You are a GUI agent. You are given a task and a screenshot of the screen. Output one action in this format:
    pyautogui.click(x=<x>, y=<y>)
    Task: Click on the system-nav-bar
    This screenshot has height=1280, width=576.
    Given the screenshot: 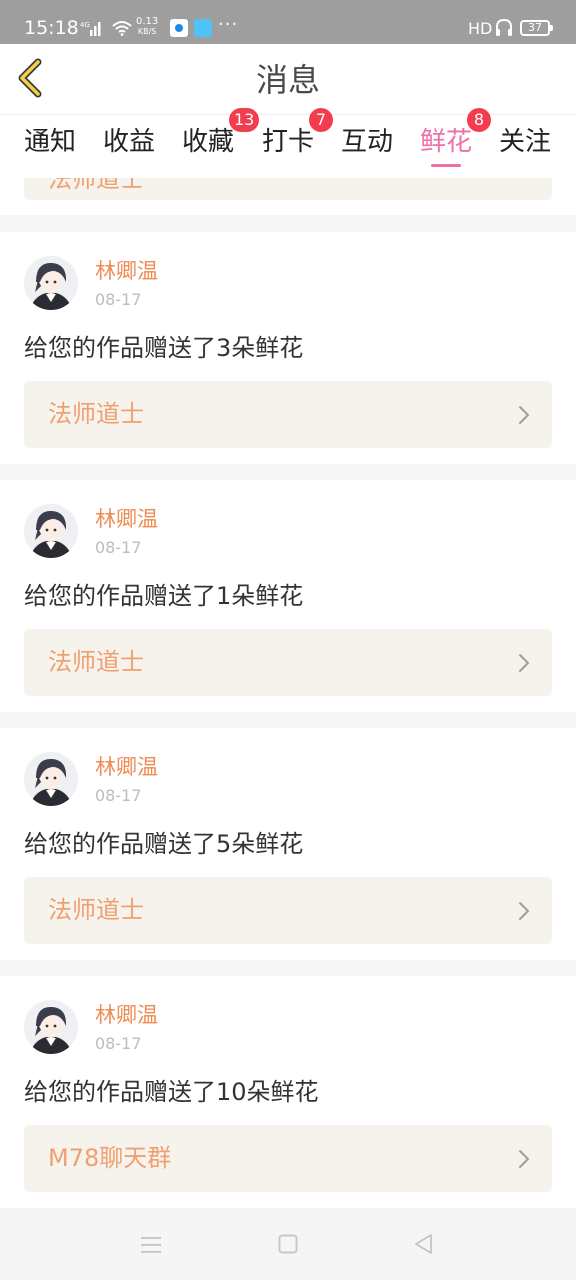 What is the action you would take?
    pyautogui.click(x=288, y=1244)
    